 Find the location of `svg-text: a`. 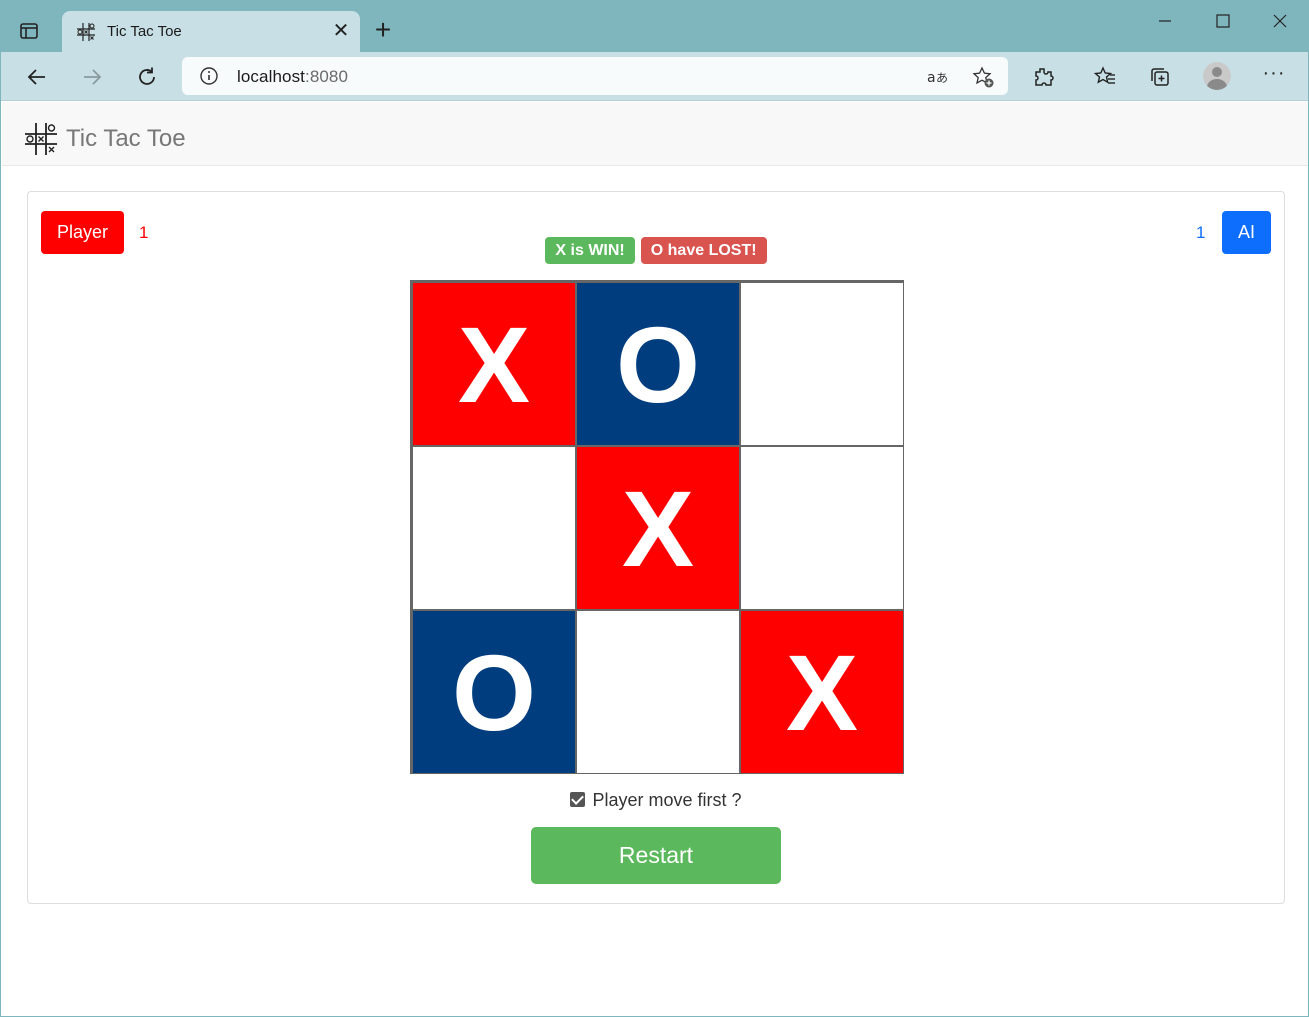

svg-text: a is located at coordinates (931, 78).